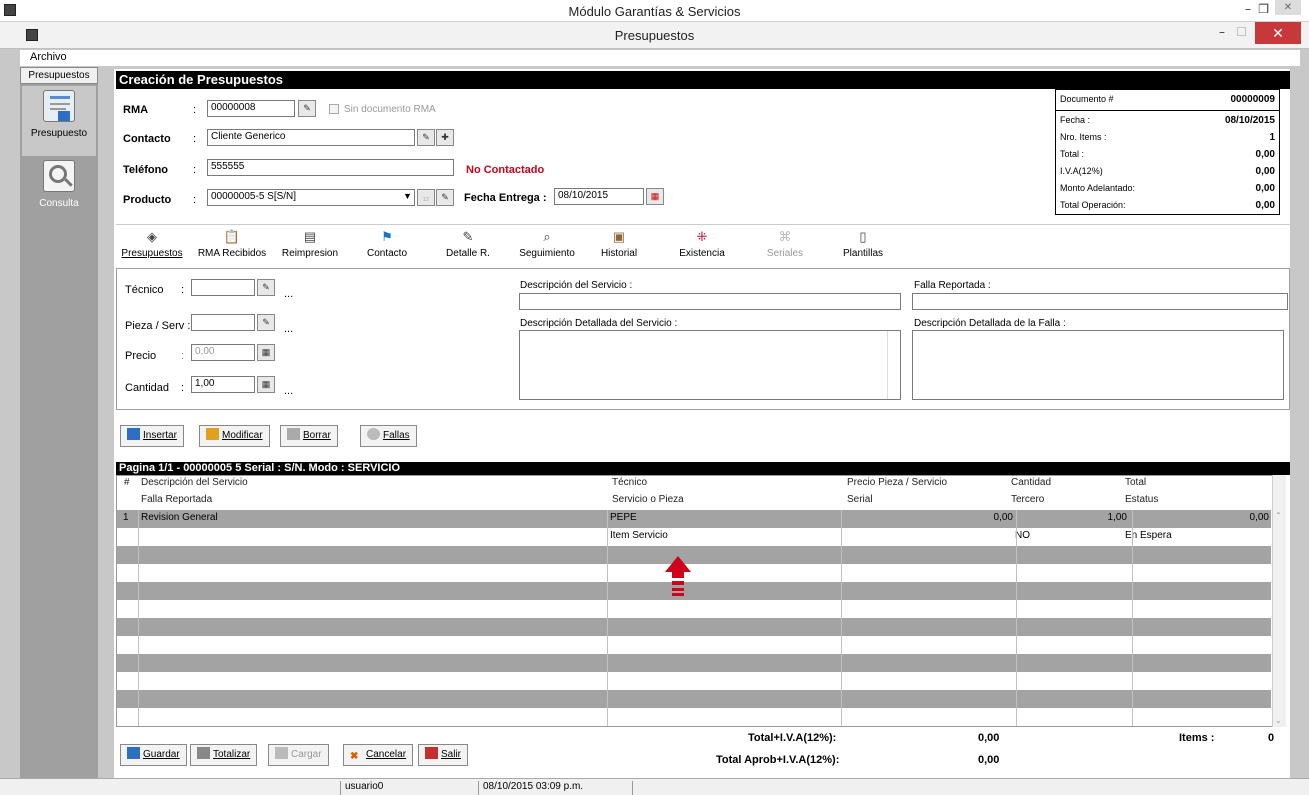 This screenshot has width=1309, height=795. I want to click on toolbar-historial: ▣ Historial, so click(619, 244).